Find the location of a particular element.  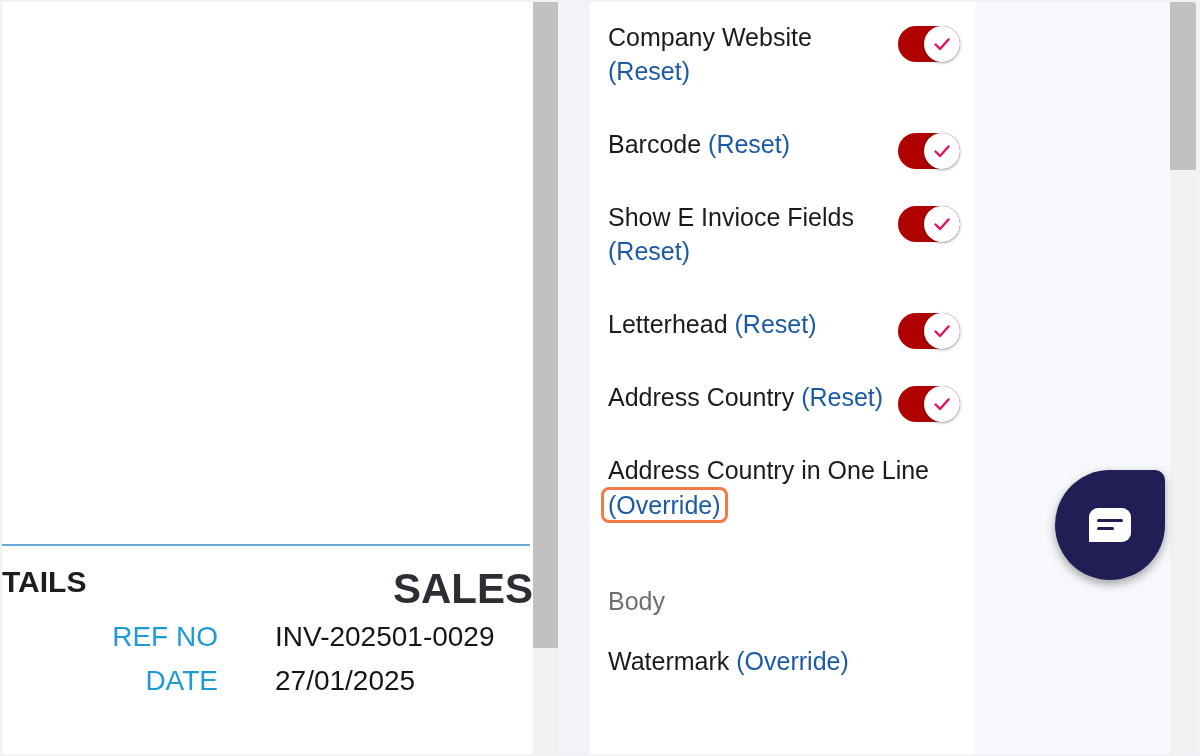

section-heading: Body is located at coordinates (636, 601).